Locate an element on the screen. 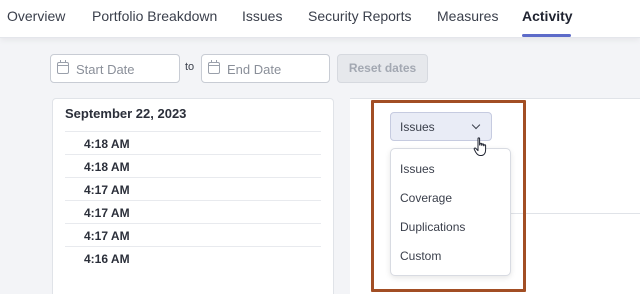 Image resolution: width=640 pixels, height=294 pixels. graph-panel-divider is located at coordinates (575, 213).